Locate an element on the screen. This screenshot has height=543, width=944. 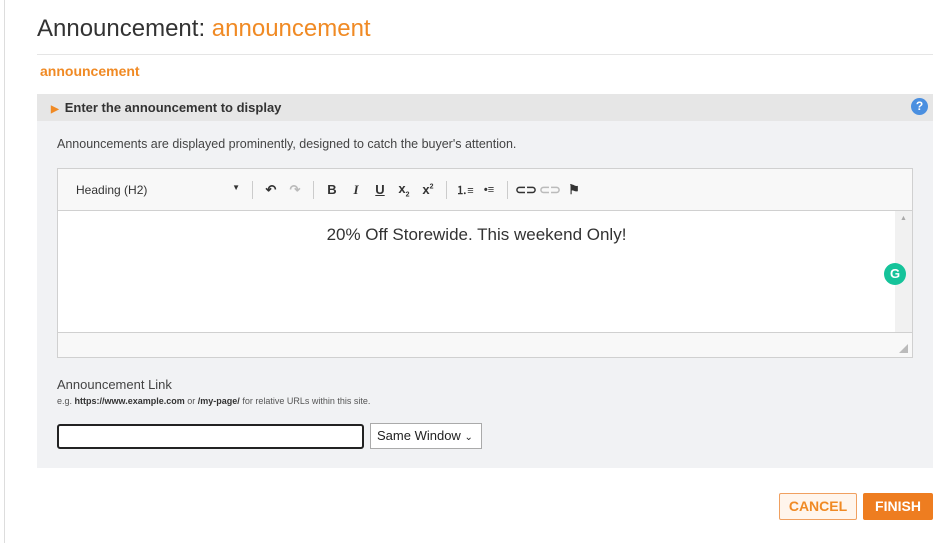
grammarly-icon: G is located at coordinates (895, 274).